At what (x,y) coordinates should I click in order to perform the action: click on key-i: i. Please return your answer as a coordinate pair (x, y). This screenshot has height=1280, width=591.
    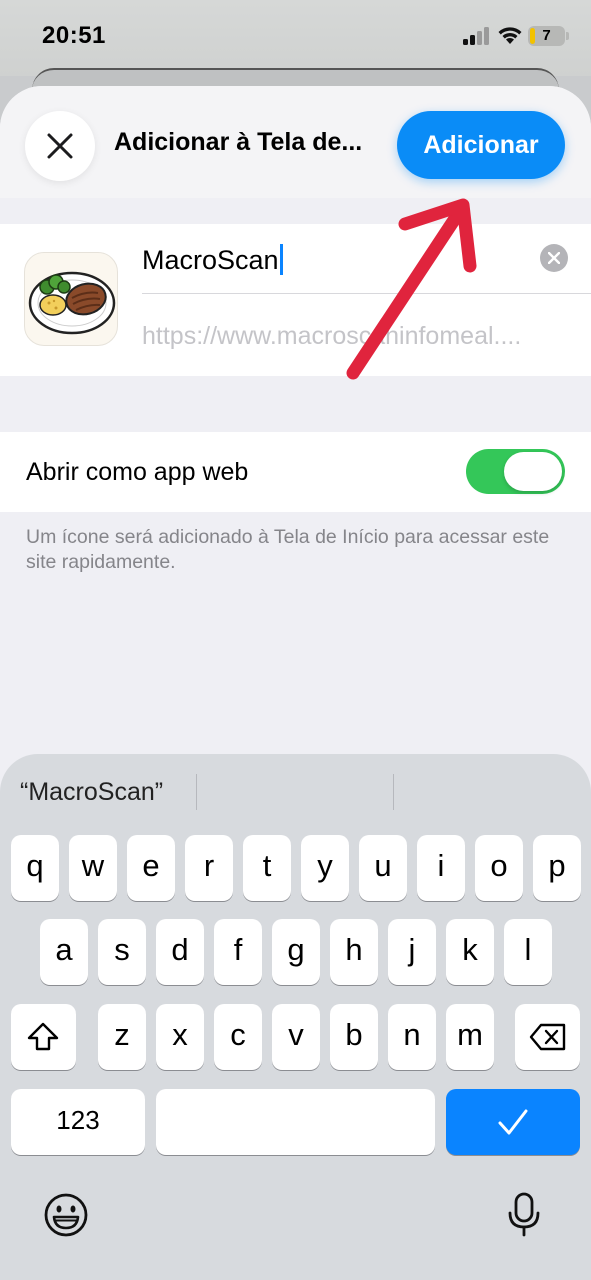
    Looking at the image, I should click on (441, 868).